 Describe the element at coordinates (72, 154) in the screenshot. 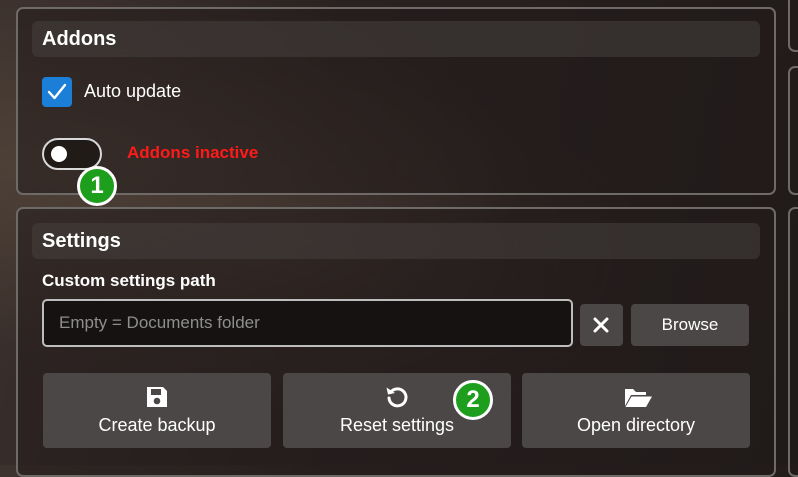

I see `addons-toggle` at that location.